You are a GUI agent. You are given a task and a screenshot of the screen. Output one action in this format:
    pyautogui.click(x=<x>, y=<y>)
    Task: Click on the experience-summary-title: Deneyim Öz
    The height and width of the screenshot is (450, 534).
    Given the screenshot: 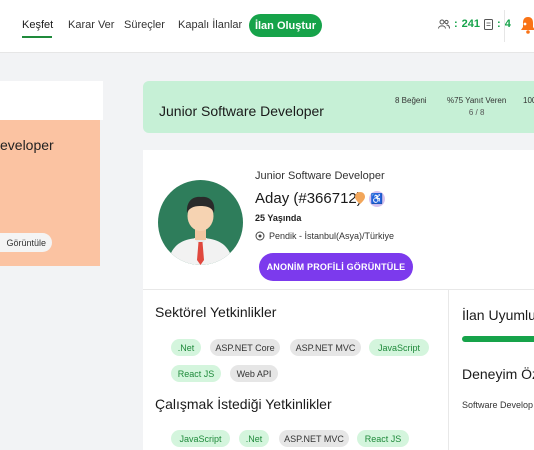 What is the action you would take?
    pyautogui.click(x=498, y=374)
    